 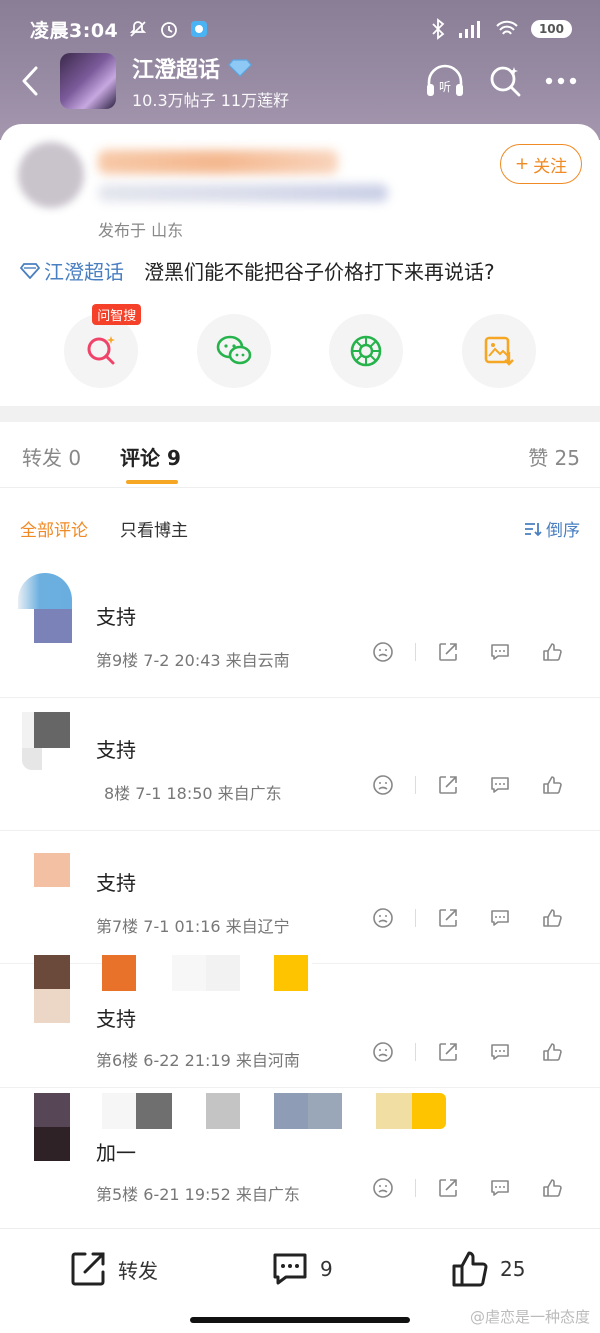 I want to click on comment-meta: 8楼 7-1 18:50 来自广东, so click(x=193, y=793).